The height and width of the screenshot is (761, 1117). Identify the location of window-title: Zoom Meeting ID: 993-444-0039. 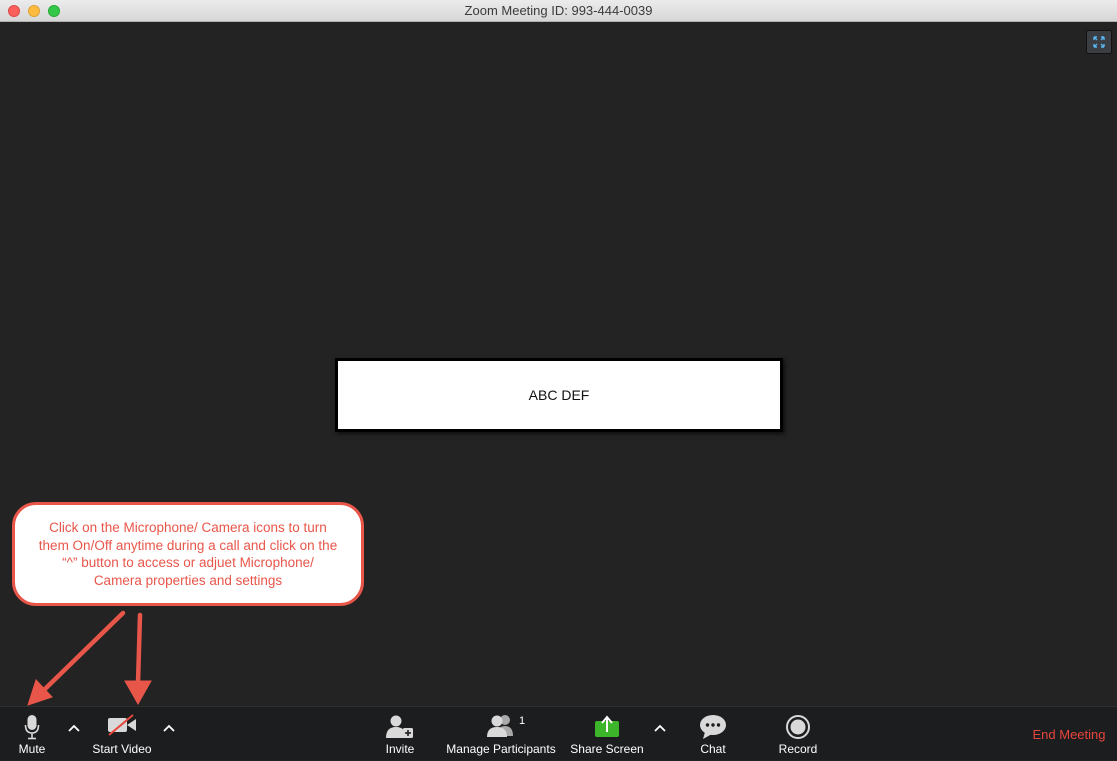
(558, 10).